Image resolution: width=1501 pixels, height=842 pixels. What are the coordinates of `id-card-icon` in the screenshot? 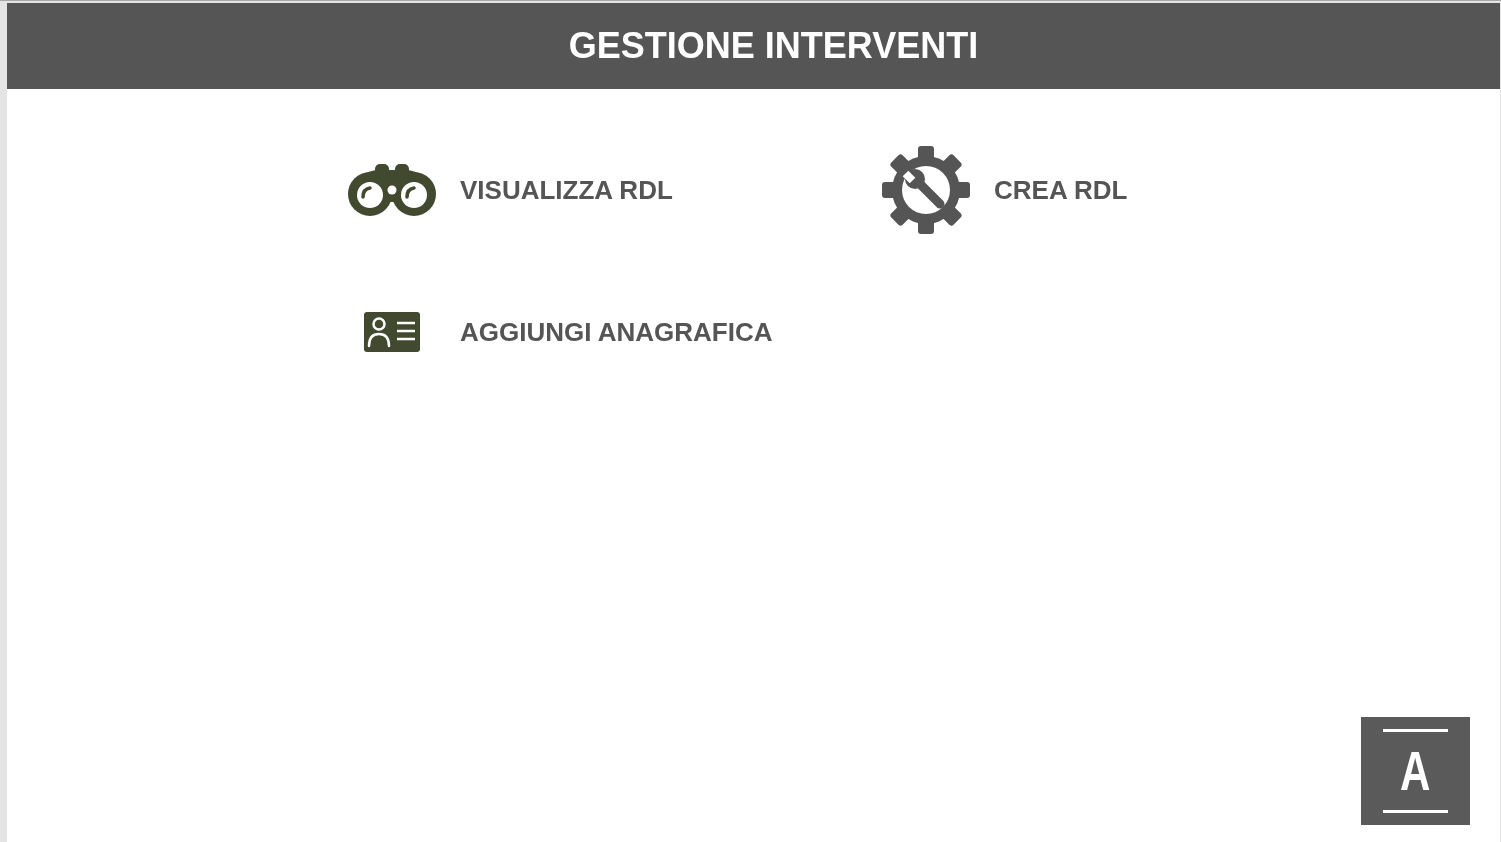 It's located at (392, 332).